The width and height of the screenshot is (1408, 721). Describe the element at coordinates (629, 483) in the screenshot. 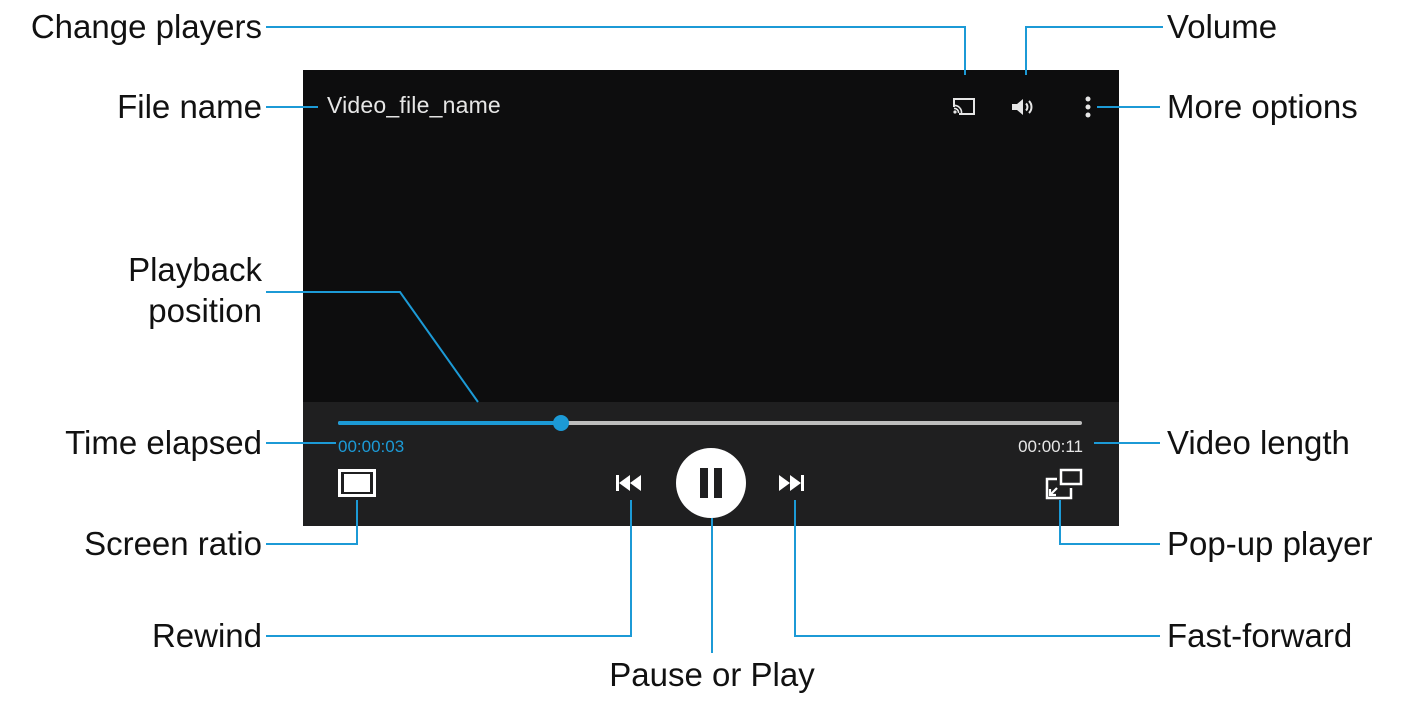

I see `rewind-icon` at that location.